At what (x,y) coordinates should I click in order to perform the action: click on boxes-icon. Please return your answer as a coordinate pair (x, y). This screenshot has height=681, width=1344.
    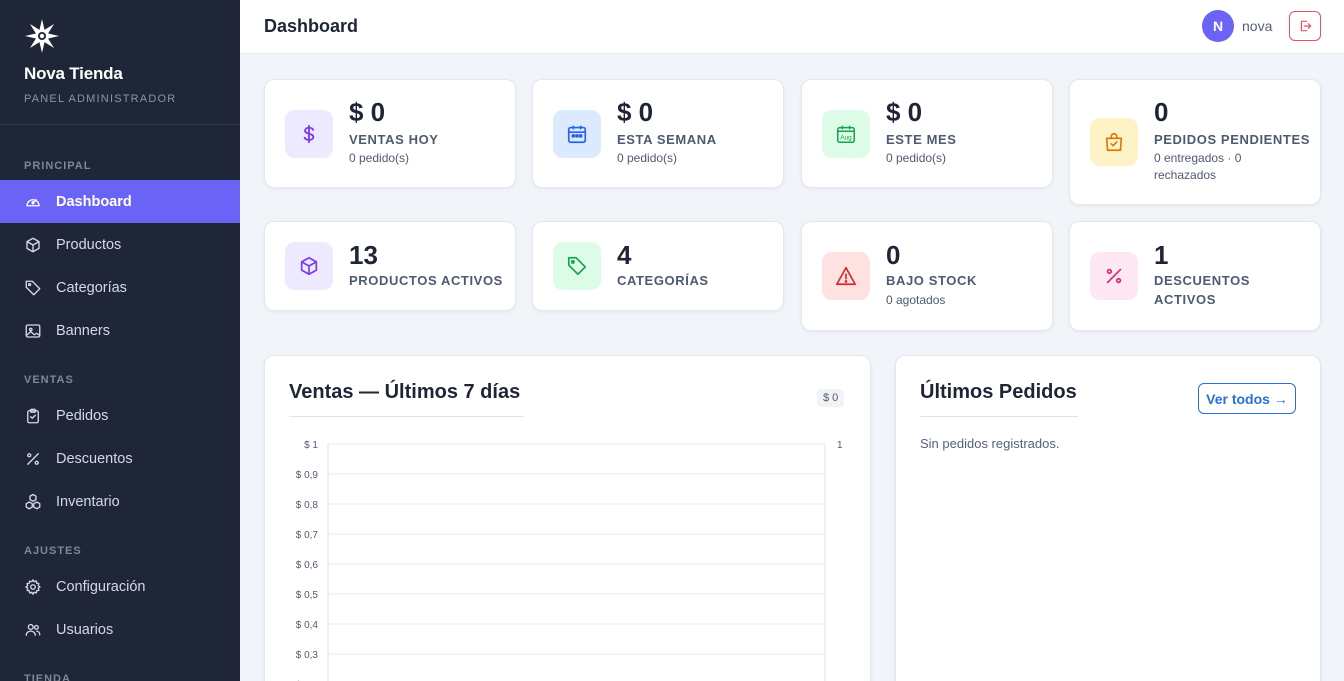
    Looking at the image, I should click on (33, 501).